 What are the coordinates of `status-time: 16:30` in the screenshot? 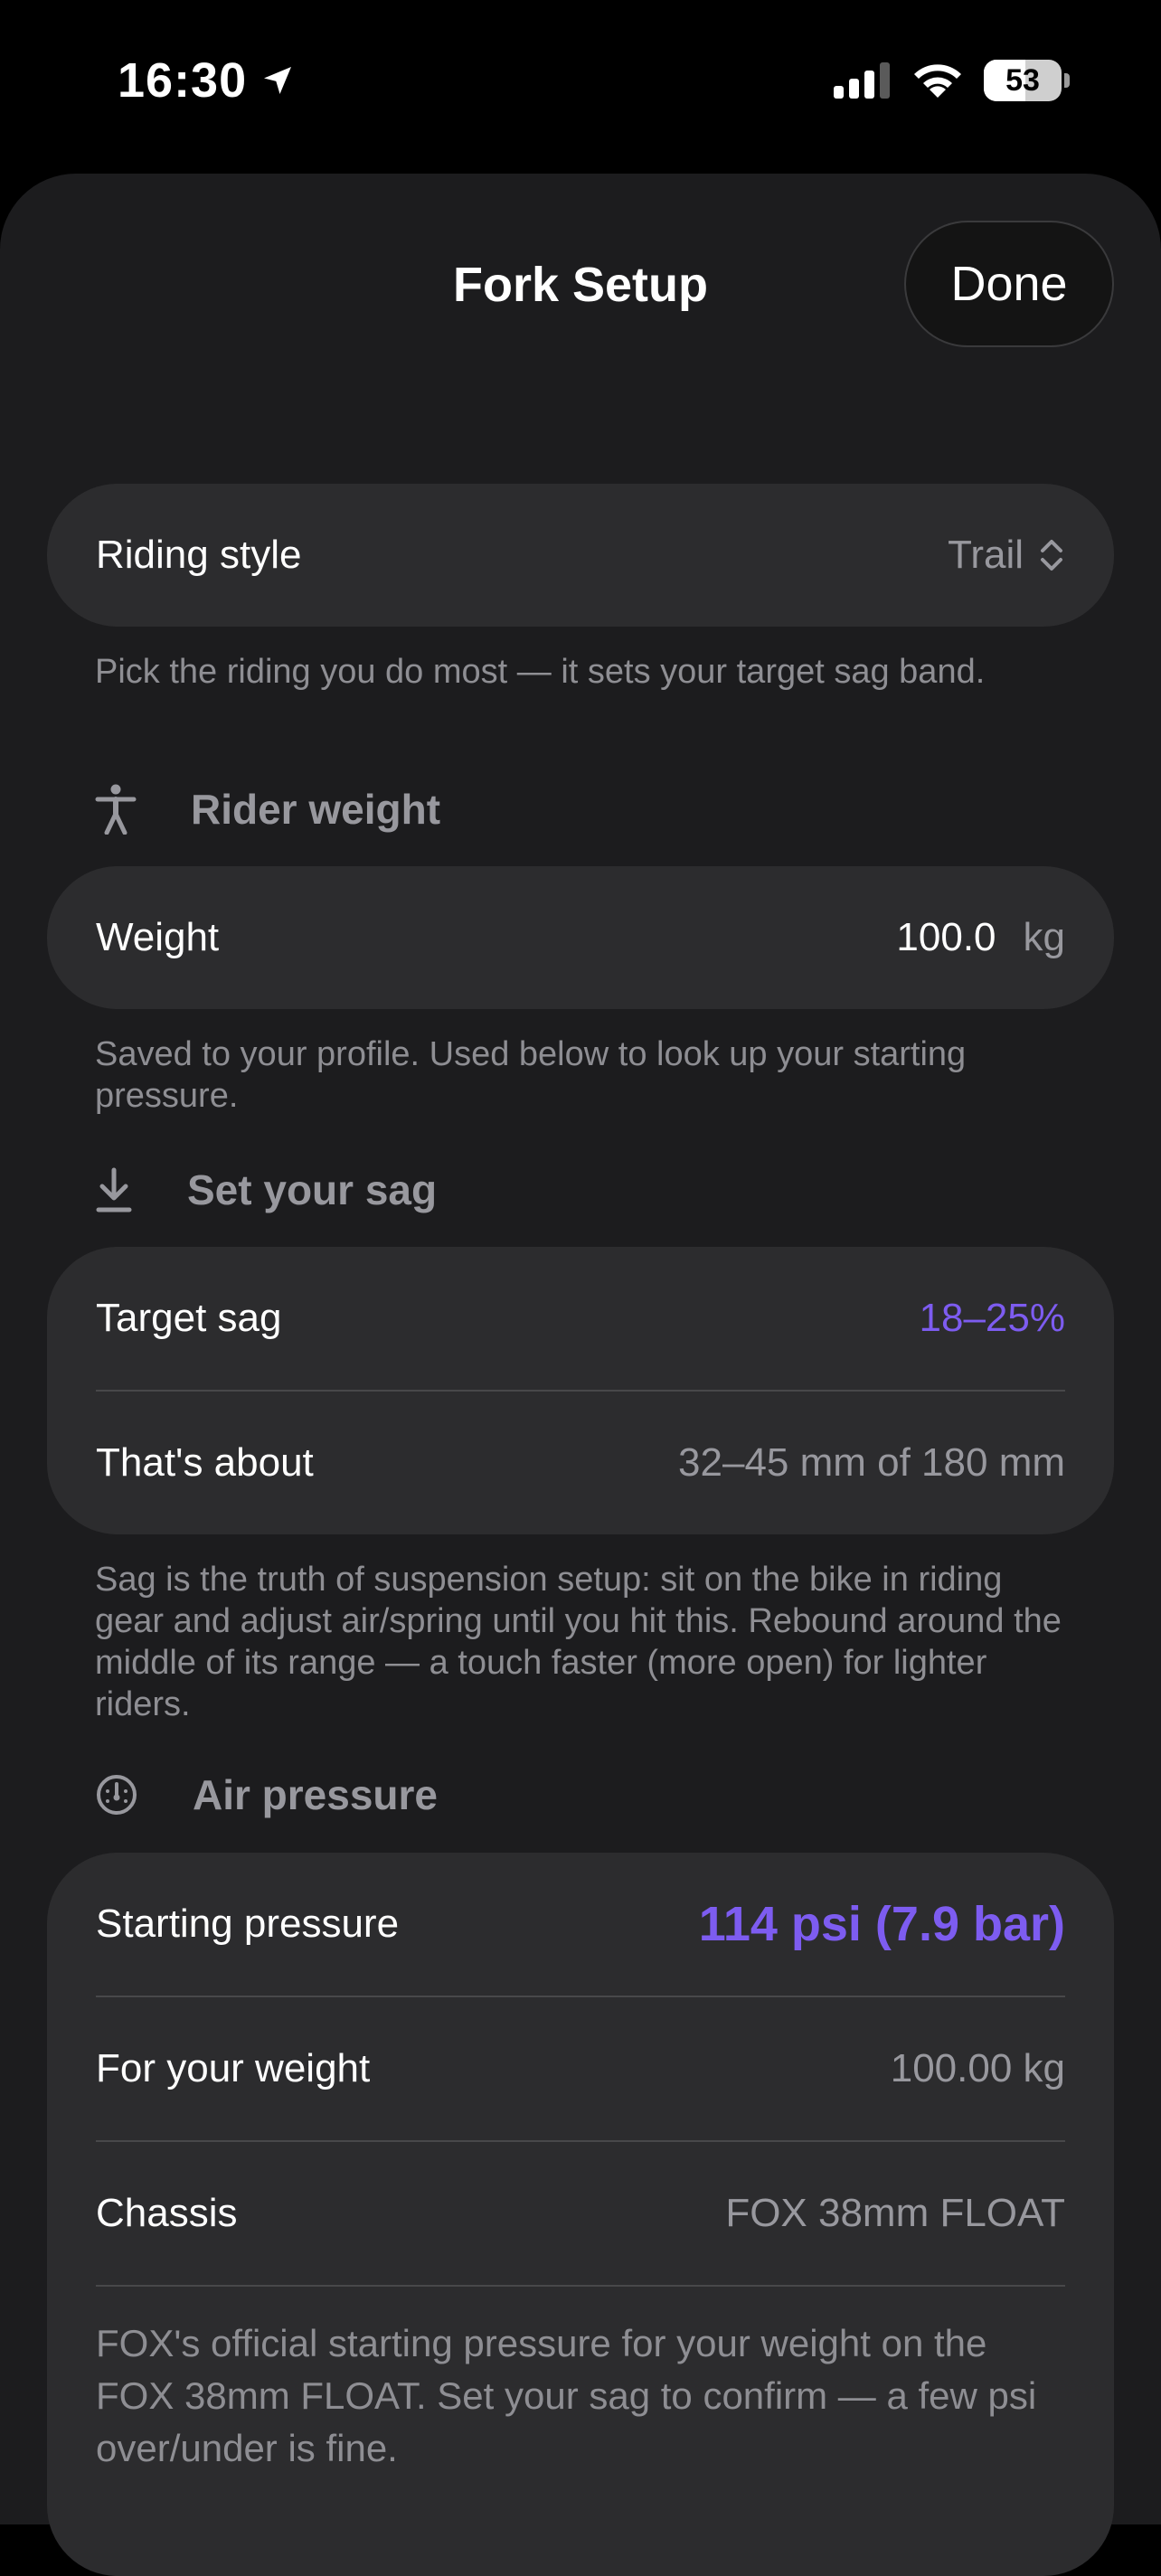 It's located at (207, 80).